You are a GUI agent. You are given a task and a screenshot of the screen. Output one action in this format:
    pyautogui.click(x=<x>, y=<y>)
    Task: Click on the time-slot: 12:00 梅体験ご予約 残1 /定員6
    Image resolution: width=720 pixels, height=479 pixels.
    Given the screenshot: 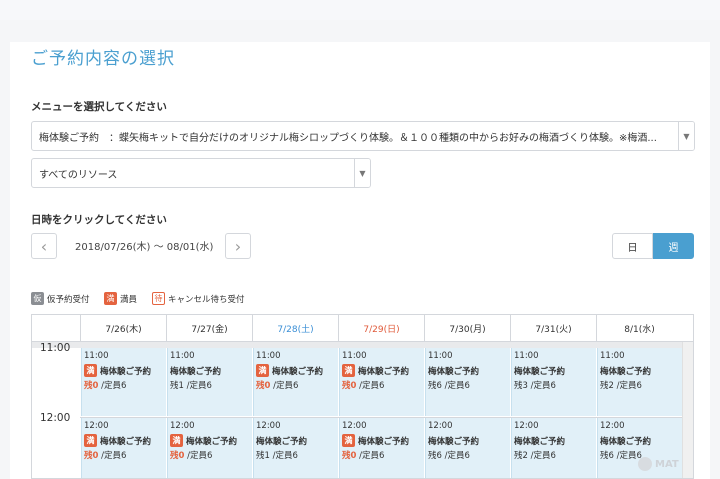 What is the action you would take?
    pyautogui.click(x=295, y=448)
    